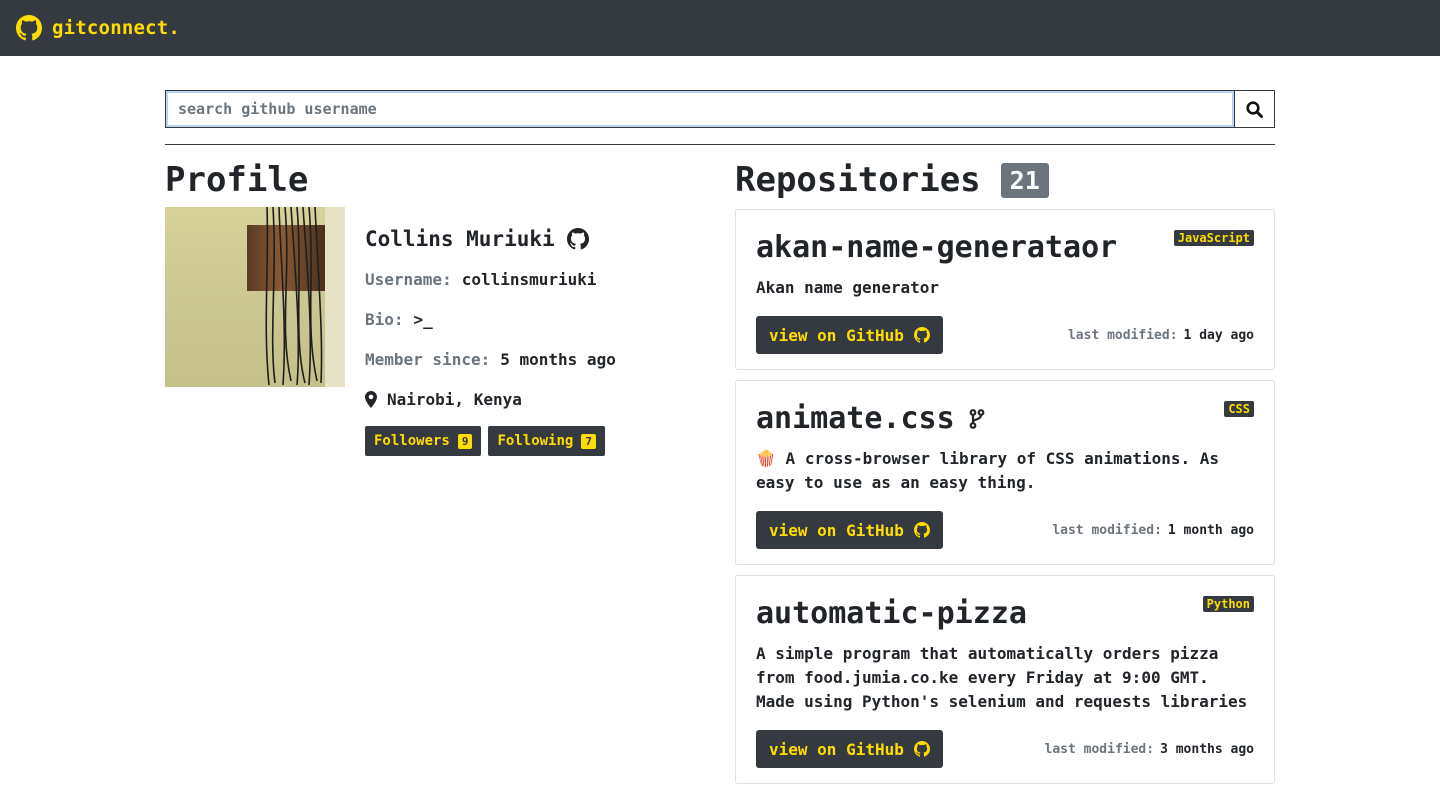 The image size is (1440, 788). Describe the element at coordinates (1024, 180) in the screenshot. I see `repositories-count-badge: 21` at that location.